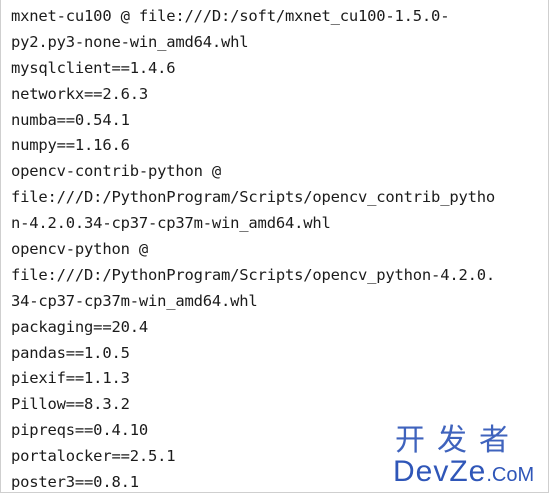  I want to click on text-line: Pillow==8.3.2, so click(70, 404).